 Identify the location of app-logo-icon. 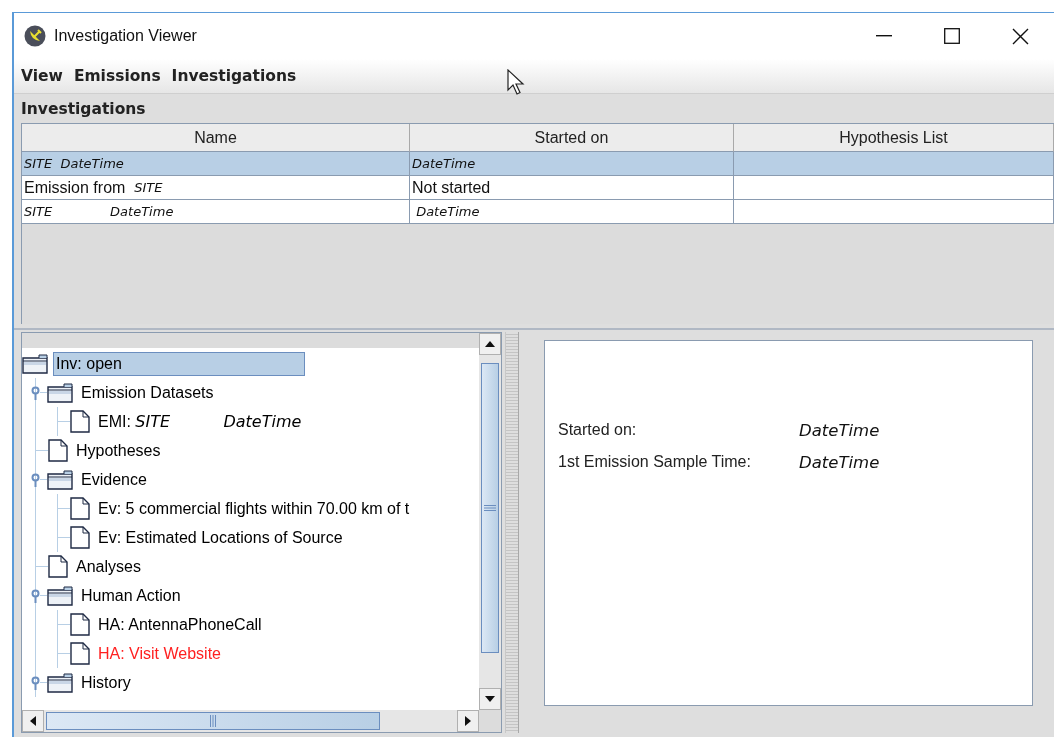
(35, 36).